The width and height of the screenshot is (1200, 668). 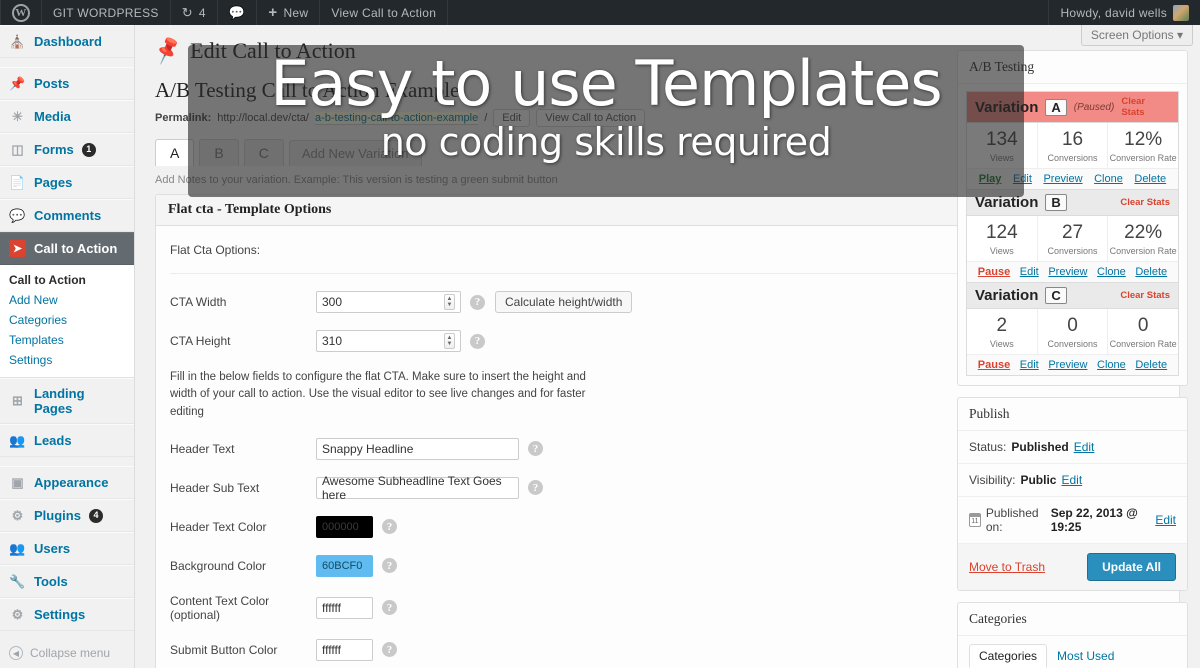 I want to click on field-value: Awesome Subheadline Text Goes here, so click(x=412, y=487).